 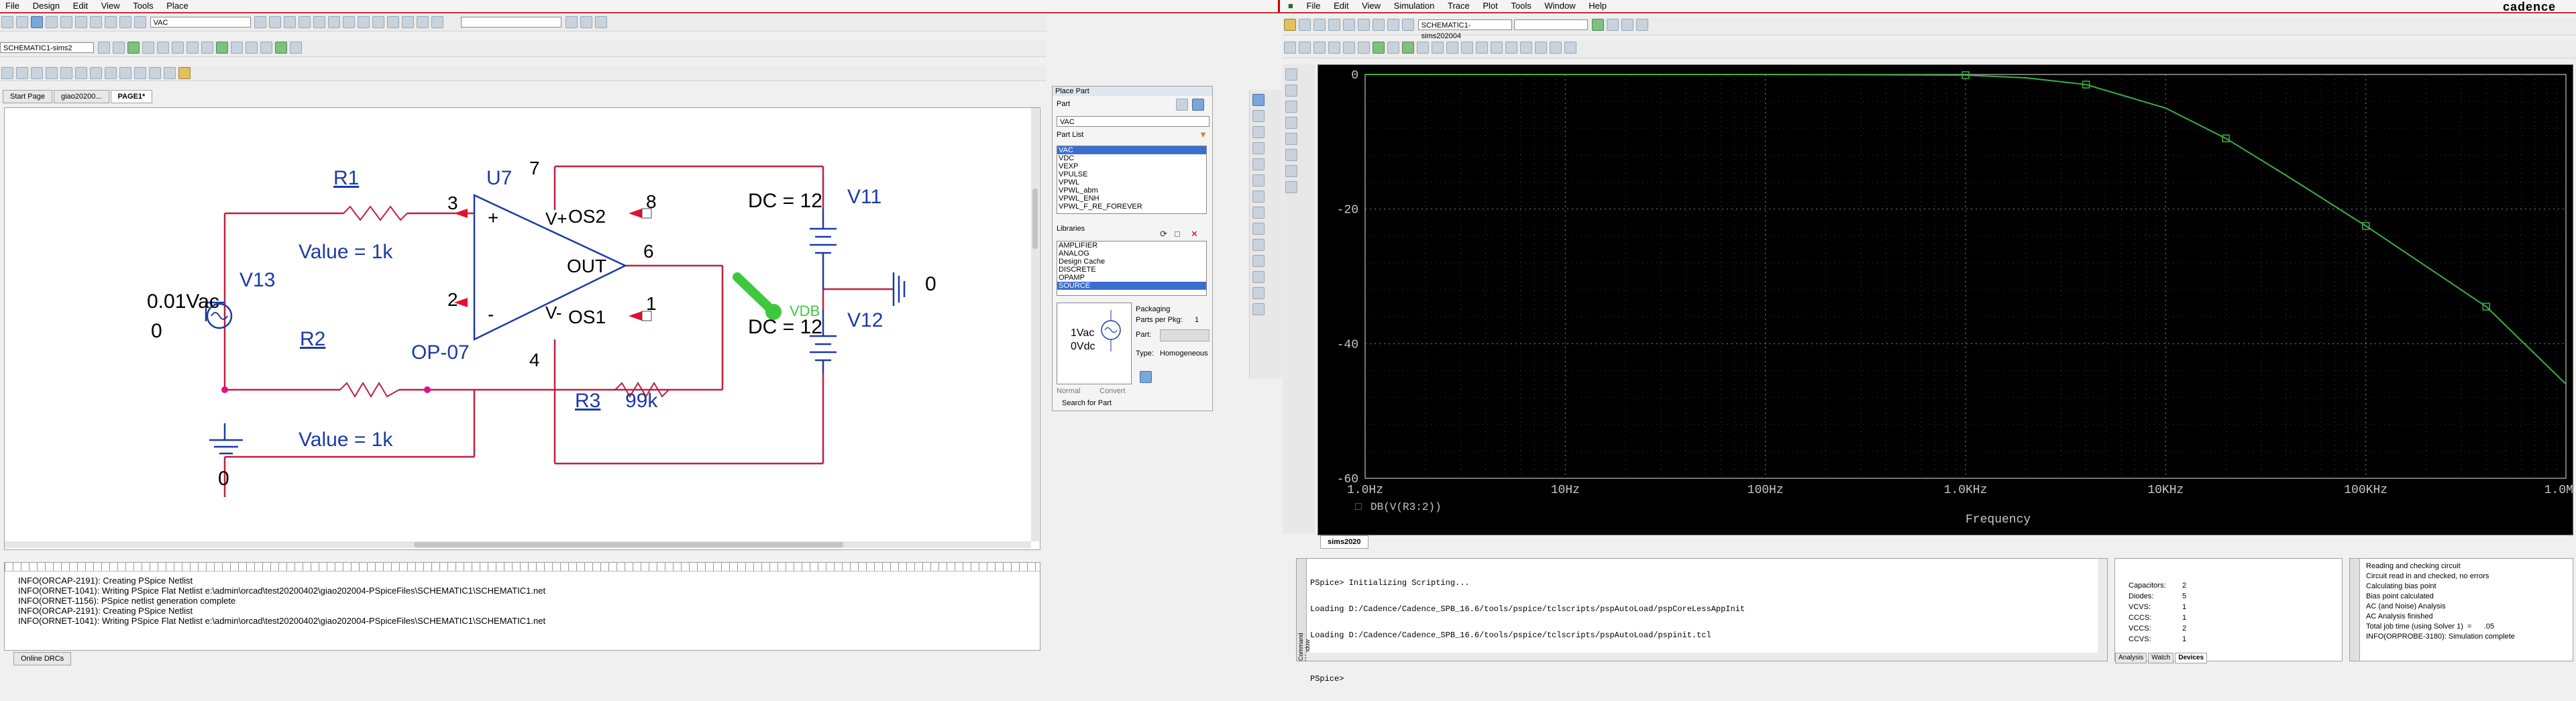 I want to click on convert-radio: Convert, so click(x=1112, y=391).